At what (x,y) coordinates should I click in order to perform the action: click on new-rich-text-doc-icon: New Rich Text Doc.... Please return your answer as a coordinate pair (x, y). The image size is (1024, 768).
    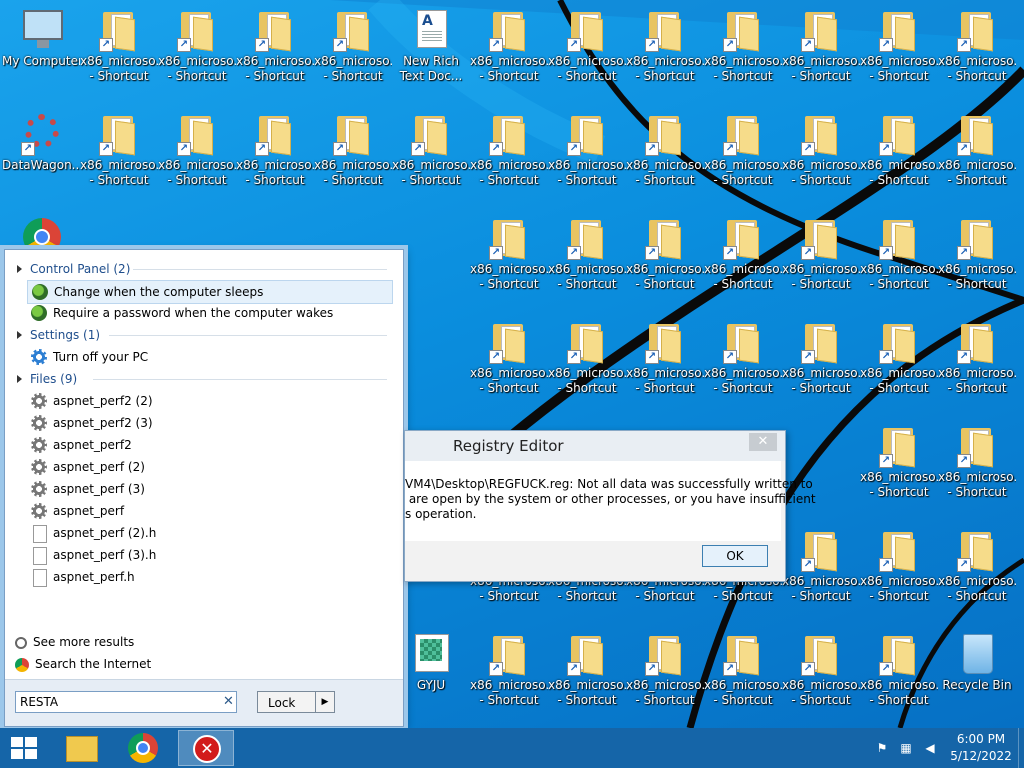
    Looking at the image, I should click on (431, 54).